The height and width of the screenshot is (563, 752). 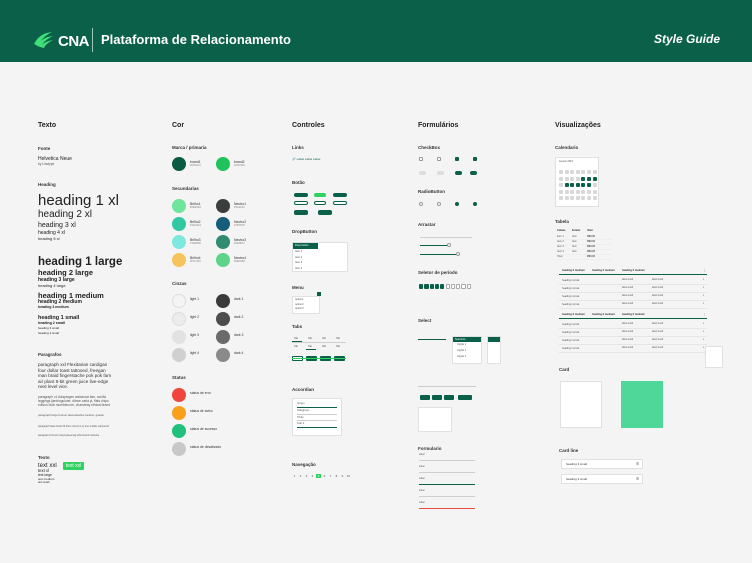 I want to click on link-label-1: Label, so click(x=300, y=159).